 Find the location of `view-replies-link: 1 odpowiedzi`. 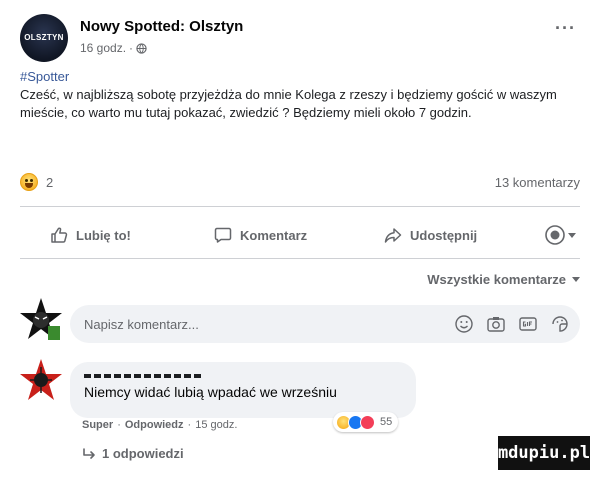

view-replies-link: 1 odpowiedzi is located at coordinates (133, 453).